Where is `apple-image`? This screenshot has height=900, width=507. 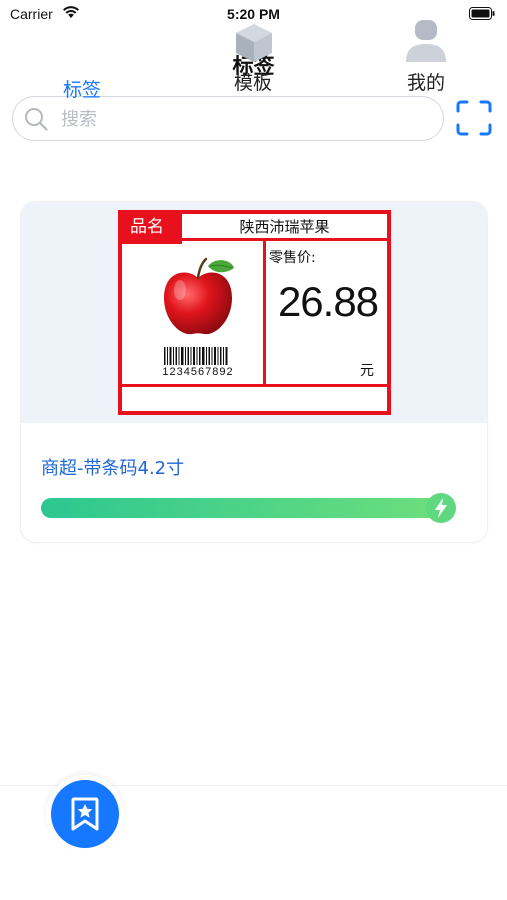
apple-image is located at coordinates (199, 296).